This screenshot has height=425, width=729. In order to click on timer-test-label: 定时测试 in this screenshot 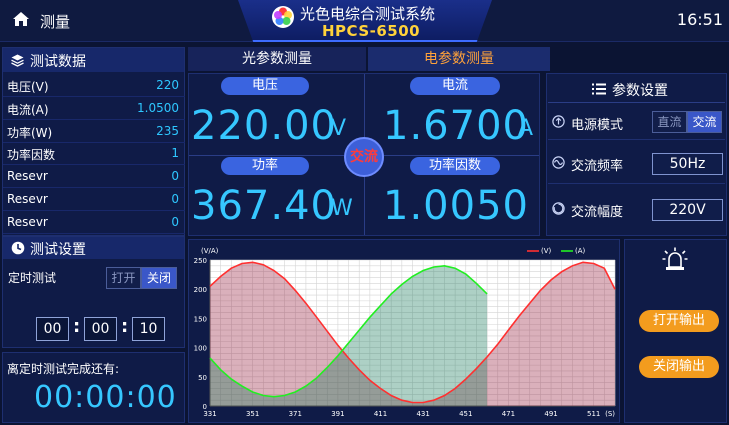, I will do `click(32, 278)`.